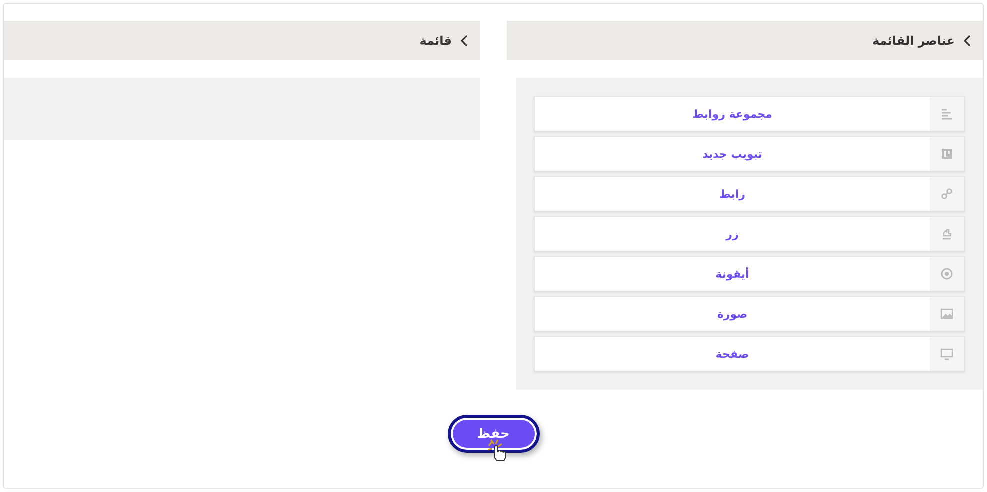  What do you see at coordinates (947, 234) in the screenshot?
I see `button-type-icon` at bounding box center [947, 234].